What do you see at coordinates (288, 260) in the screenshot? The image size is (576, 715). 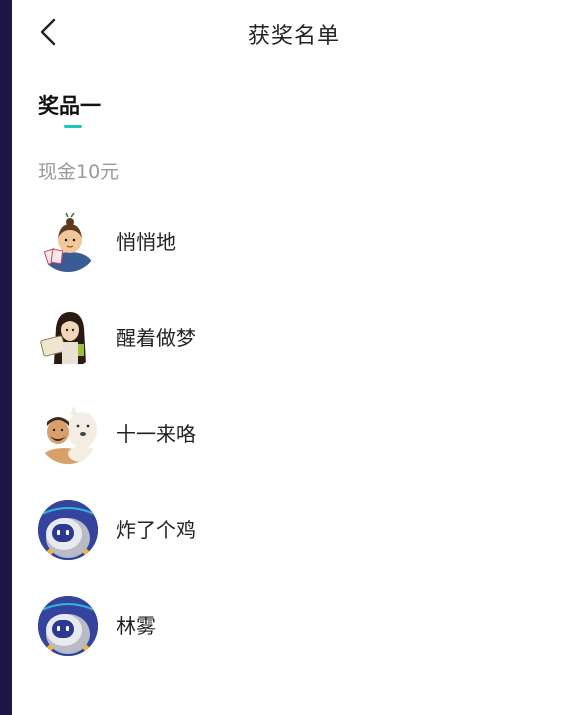 I see `winner-row: 悄悄地` at bounding box center [288, 260].